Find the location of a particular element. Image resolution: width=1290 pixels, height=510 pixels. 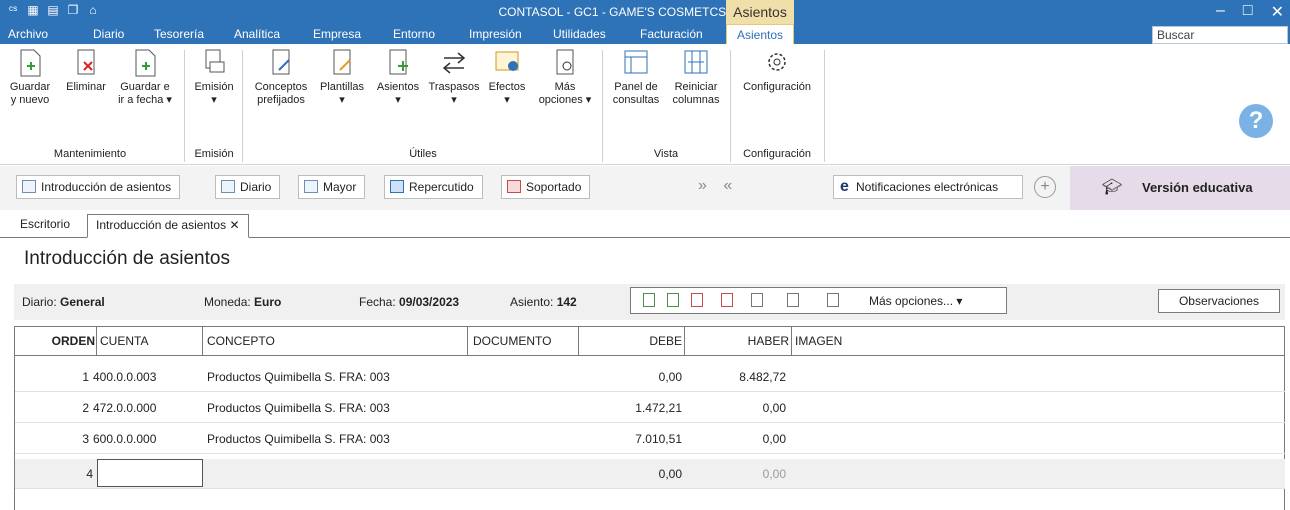

emision-button: Emisión ▾ is located at coordinates (214, 77).